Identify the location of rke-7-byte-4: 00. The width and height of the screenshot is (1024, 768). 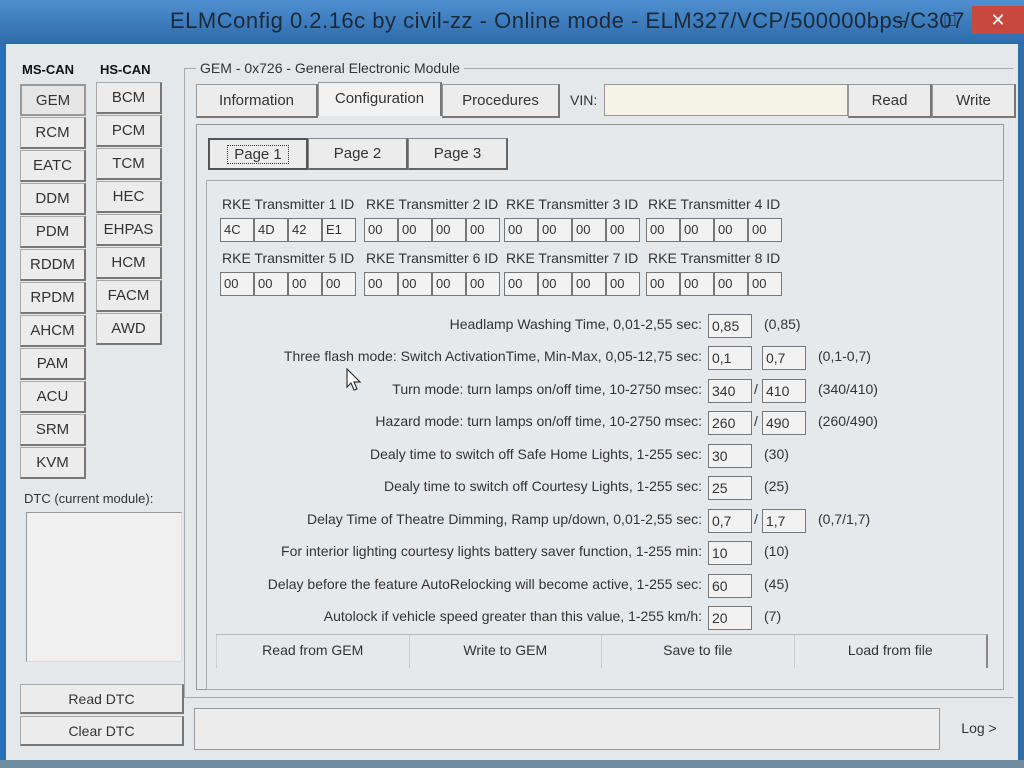
(623, 284).